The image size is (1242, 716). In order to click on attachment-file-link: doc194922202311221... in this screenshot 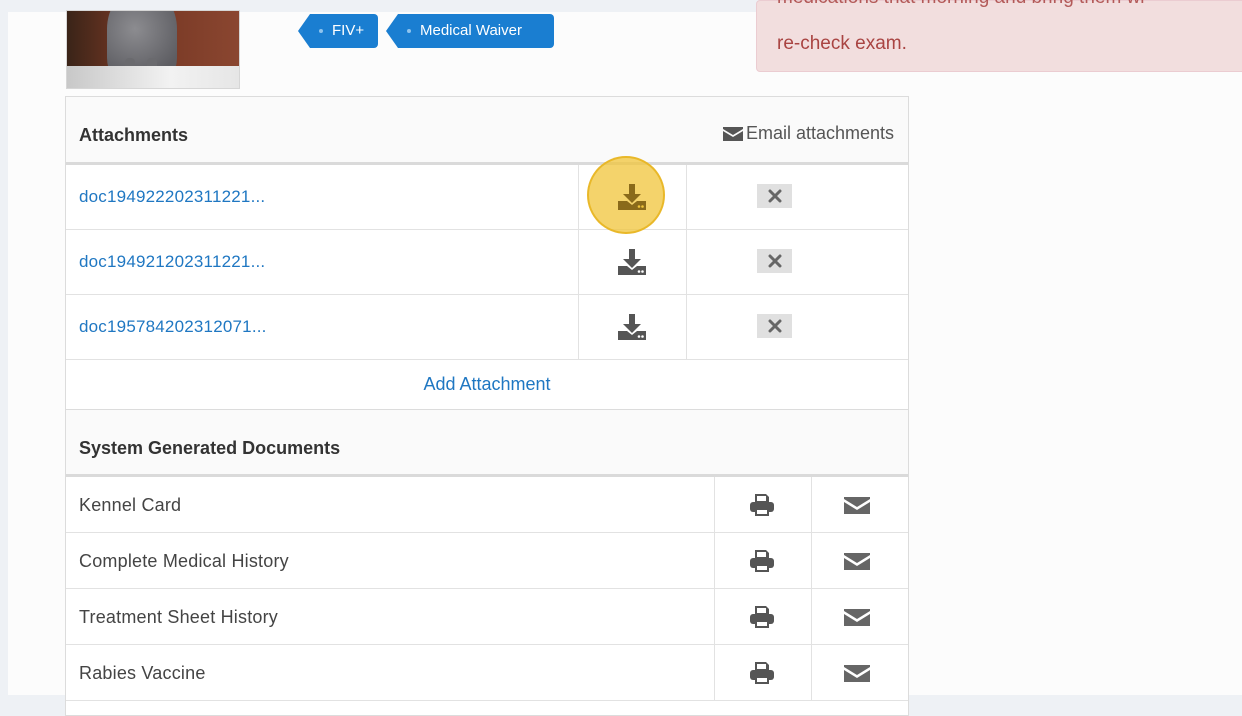, I will do `click(172, 197)`.